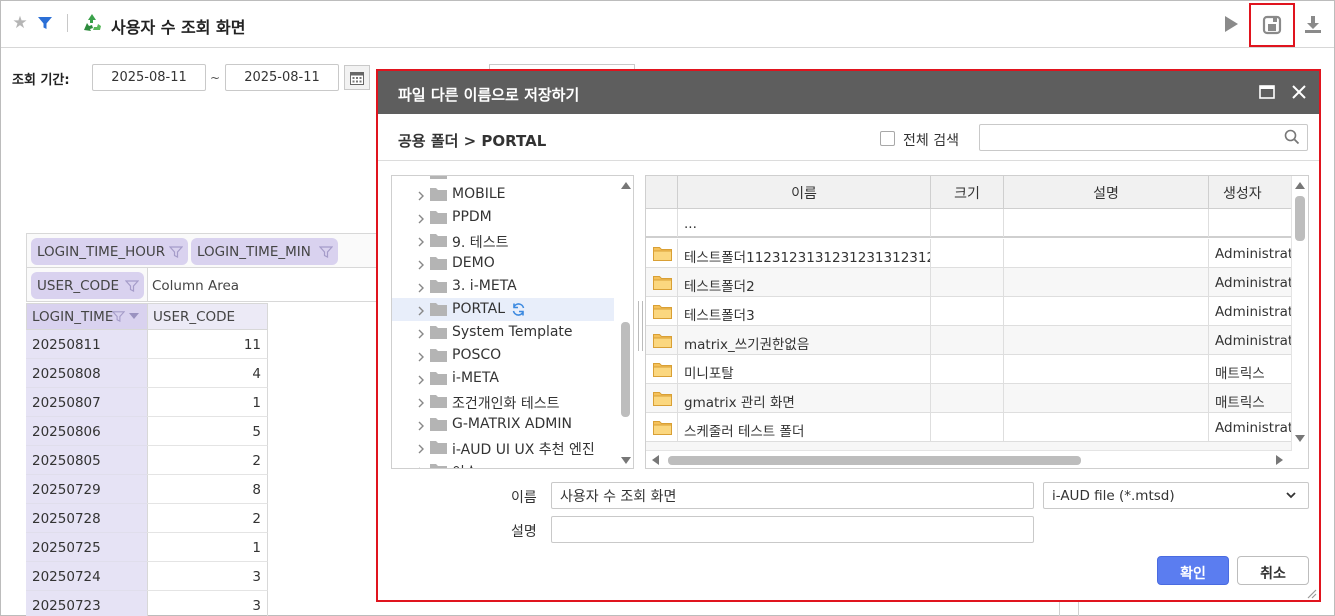 This screenshot has width=1335, height=616. Describe the element at coordinates (87, 547) in the screenshot. I see `row-date-cell: 20250725` at that location.